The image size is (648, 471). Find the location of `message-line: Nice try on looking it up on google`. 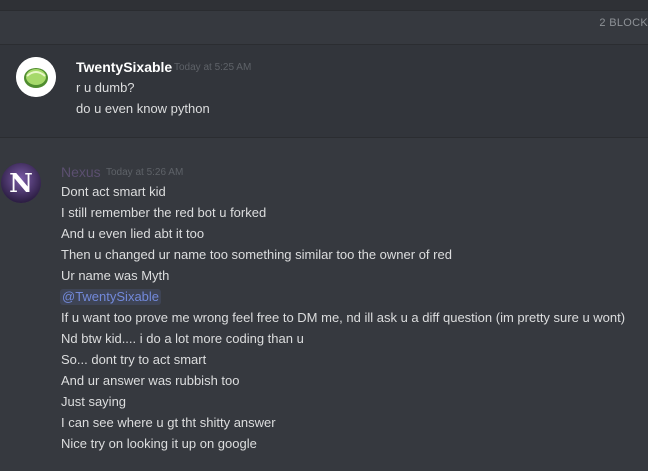

message-line: Nice try on looking it up on google is located at coordinates (159, 443).